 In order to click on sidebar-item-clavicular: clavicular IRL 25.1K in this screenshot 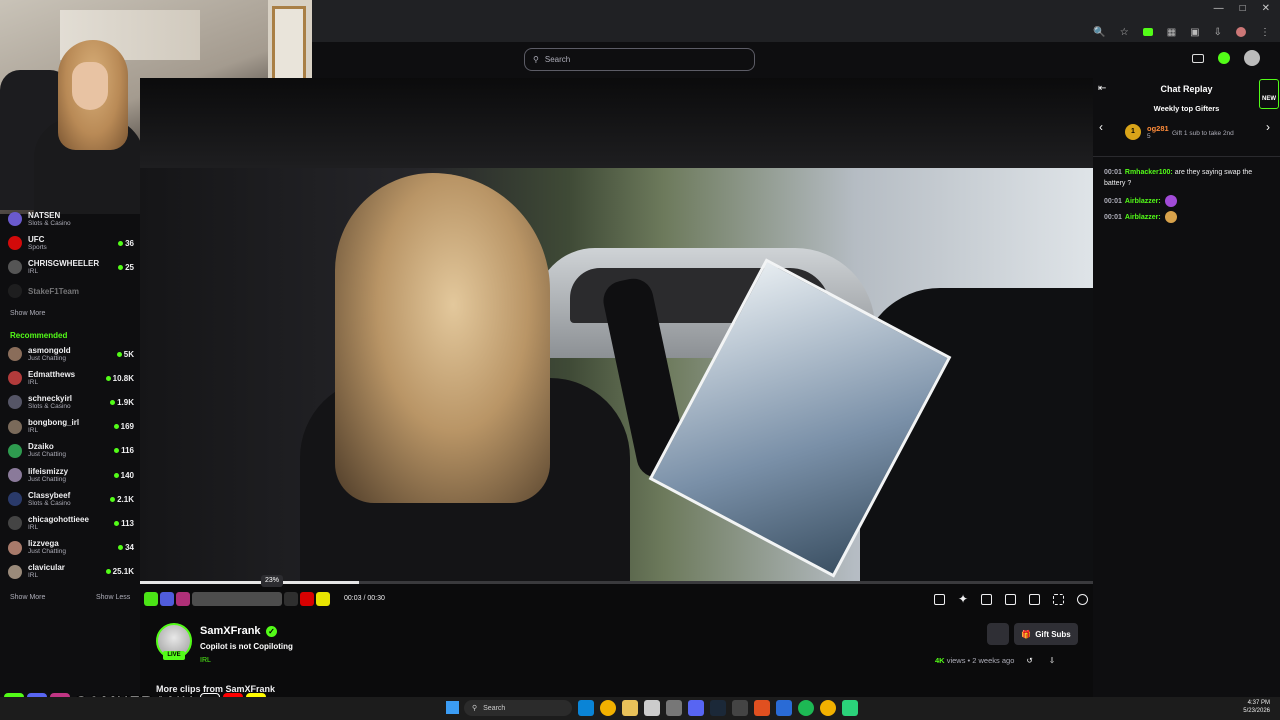, I will do `click(71, 572)`.